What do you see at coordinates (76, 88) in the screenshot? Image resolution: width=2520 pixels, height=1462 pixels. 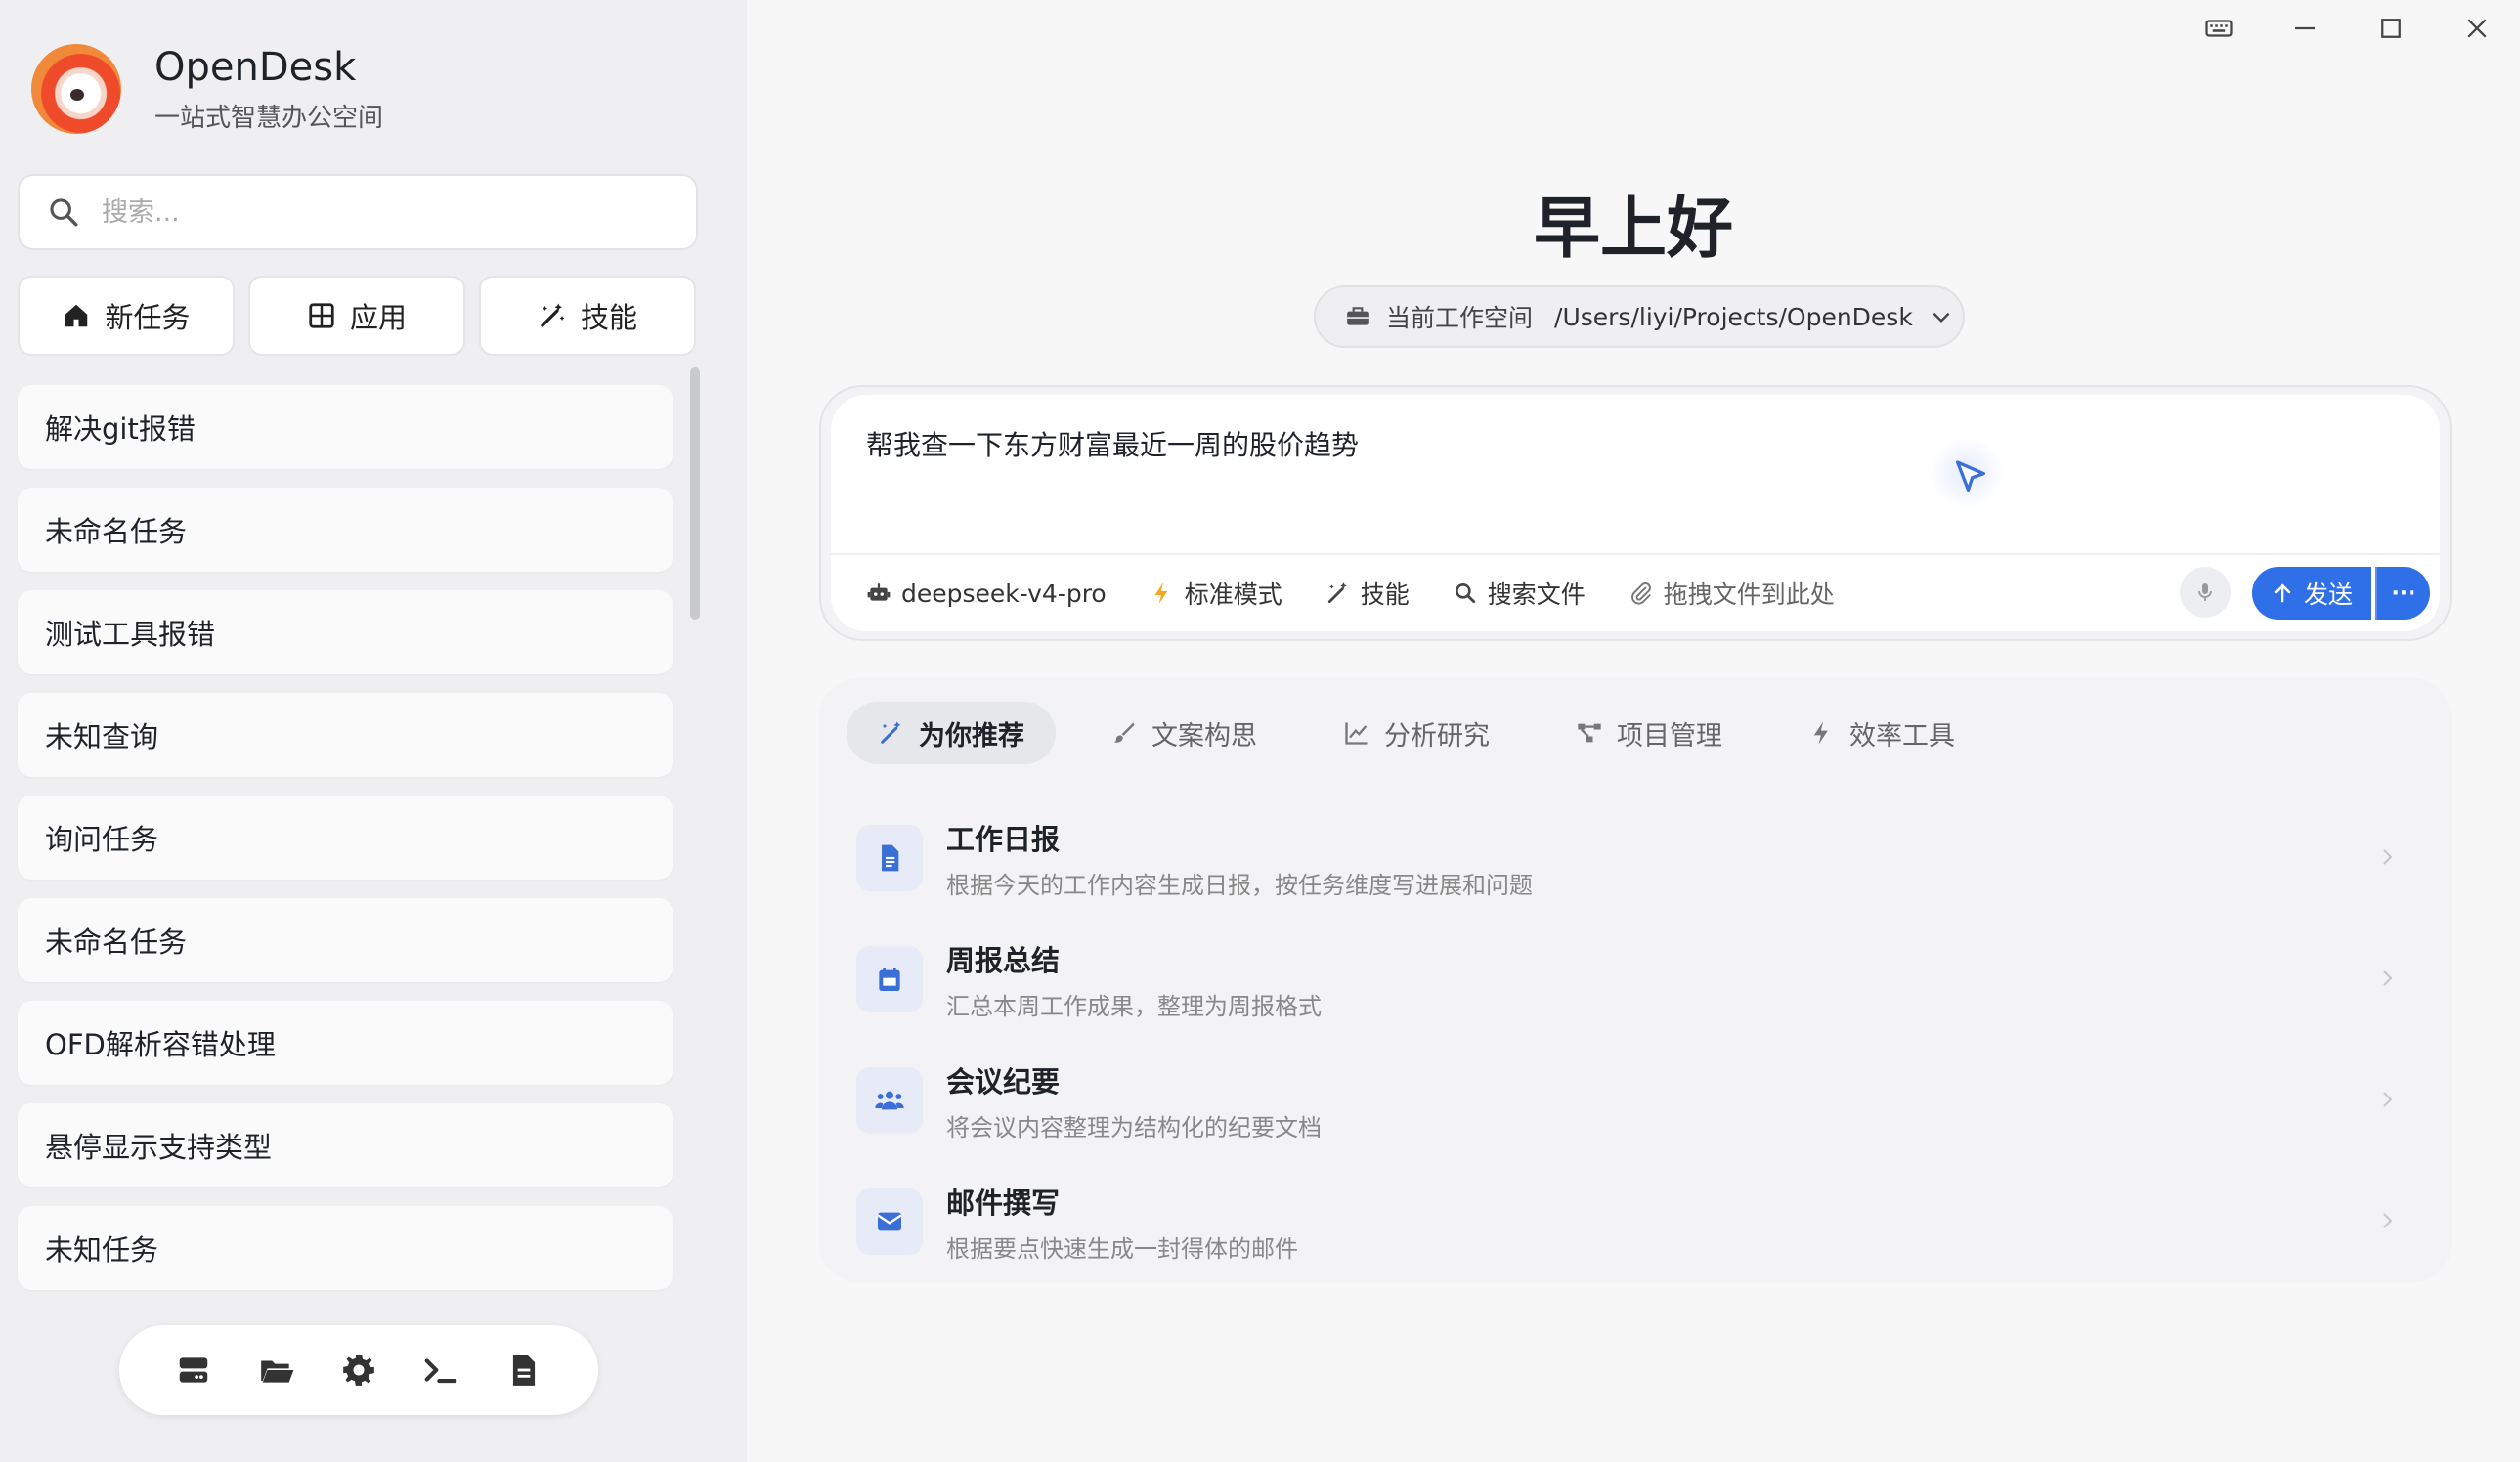 I see `app-logo` at bounding box center [76, 88].